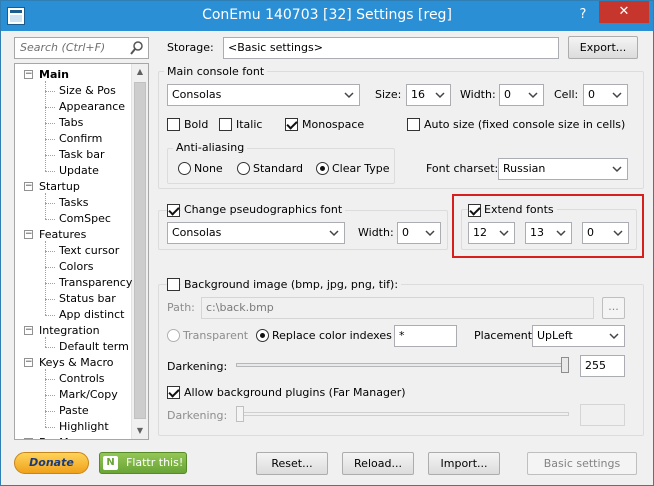 This screenshot has height=486, width=654. Describe the element at coordinates (413, 124) in the screenshot. I see `autosize-checkbox` at that location.